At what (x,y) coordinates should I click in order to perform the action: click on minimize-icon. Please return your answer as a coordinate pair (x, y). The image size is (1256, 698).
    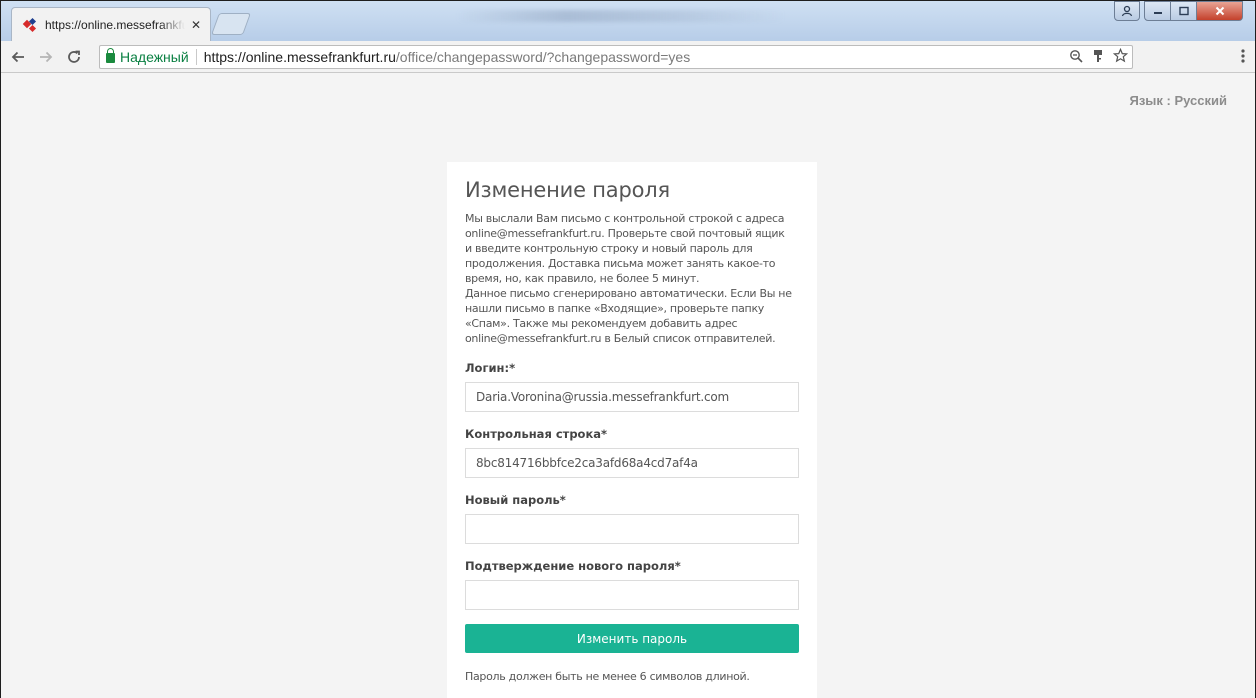
    Looking at the image, I should click on (1157, 11).